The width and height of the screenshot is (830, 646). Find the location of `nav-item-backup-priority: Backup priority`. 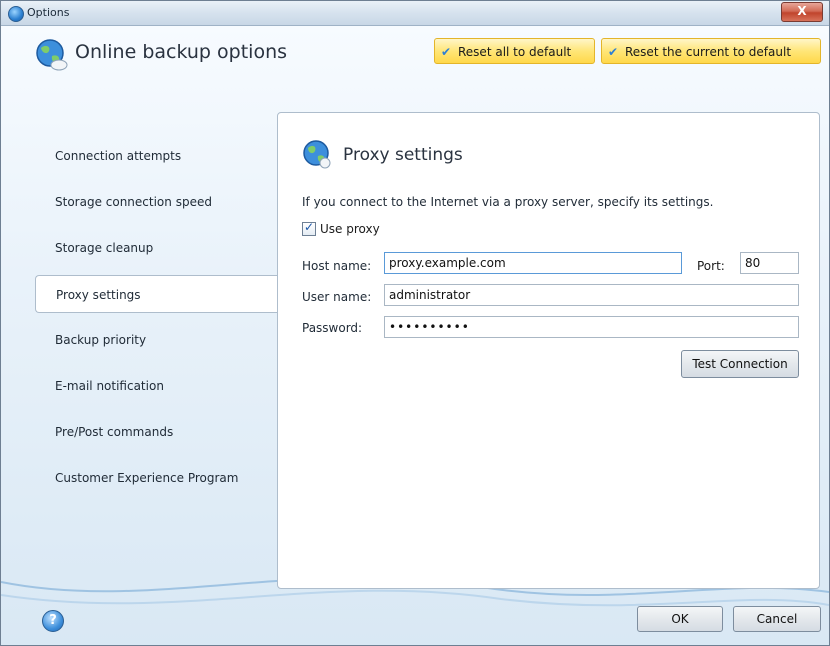

nav-item-backup-priority: Backup priority is located at coordinates (156, 340).